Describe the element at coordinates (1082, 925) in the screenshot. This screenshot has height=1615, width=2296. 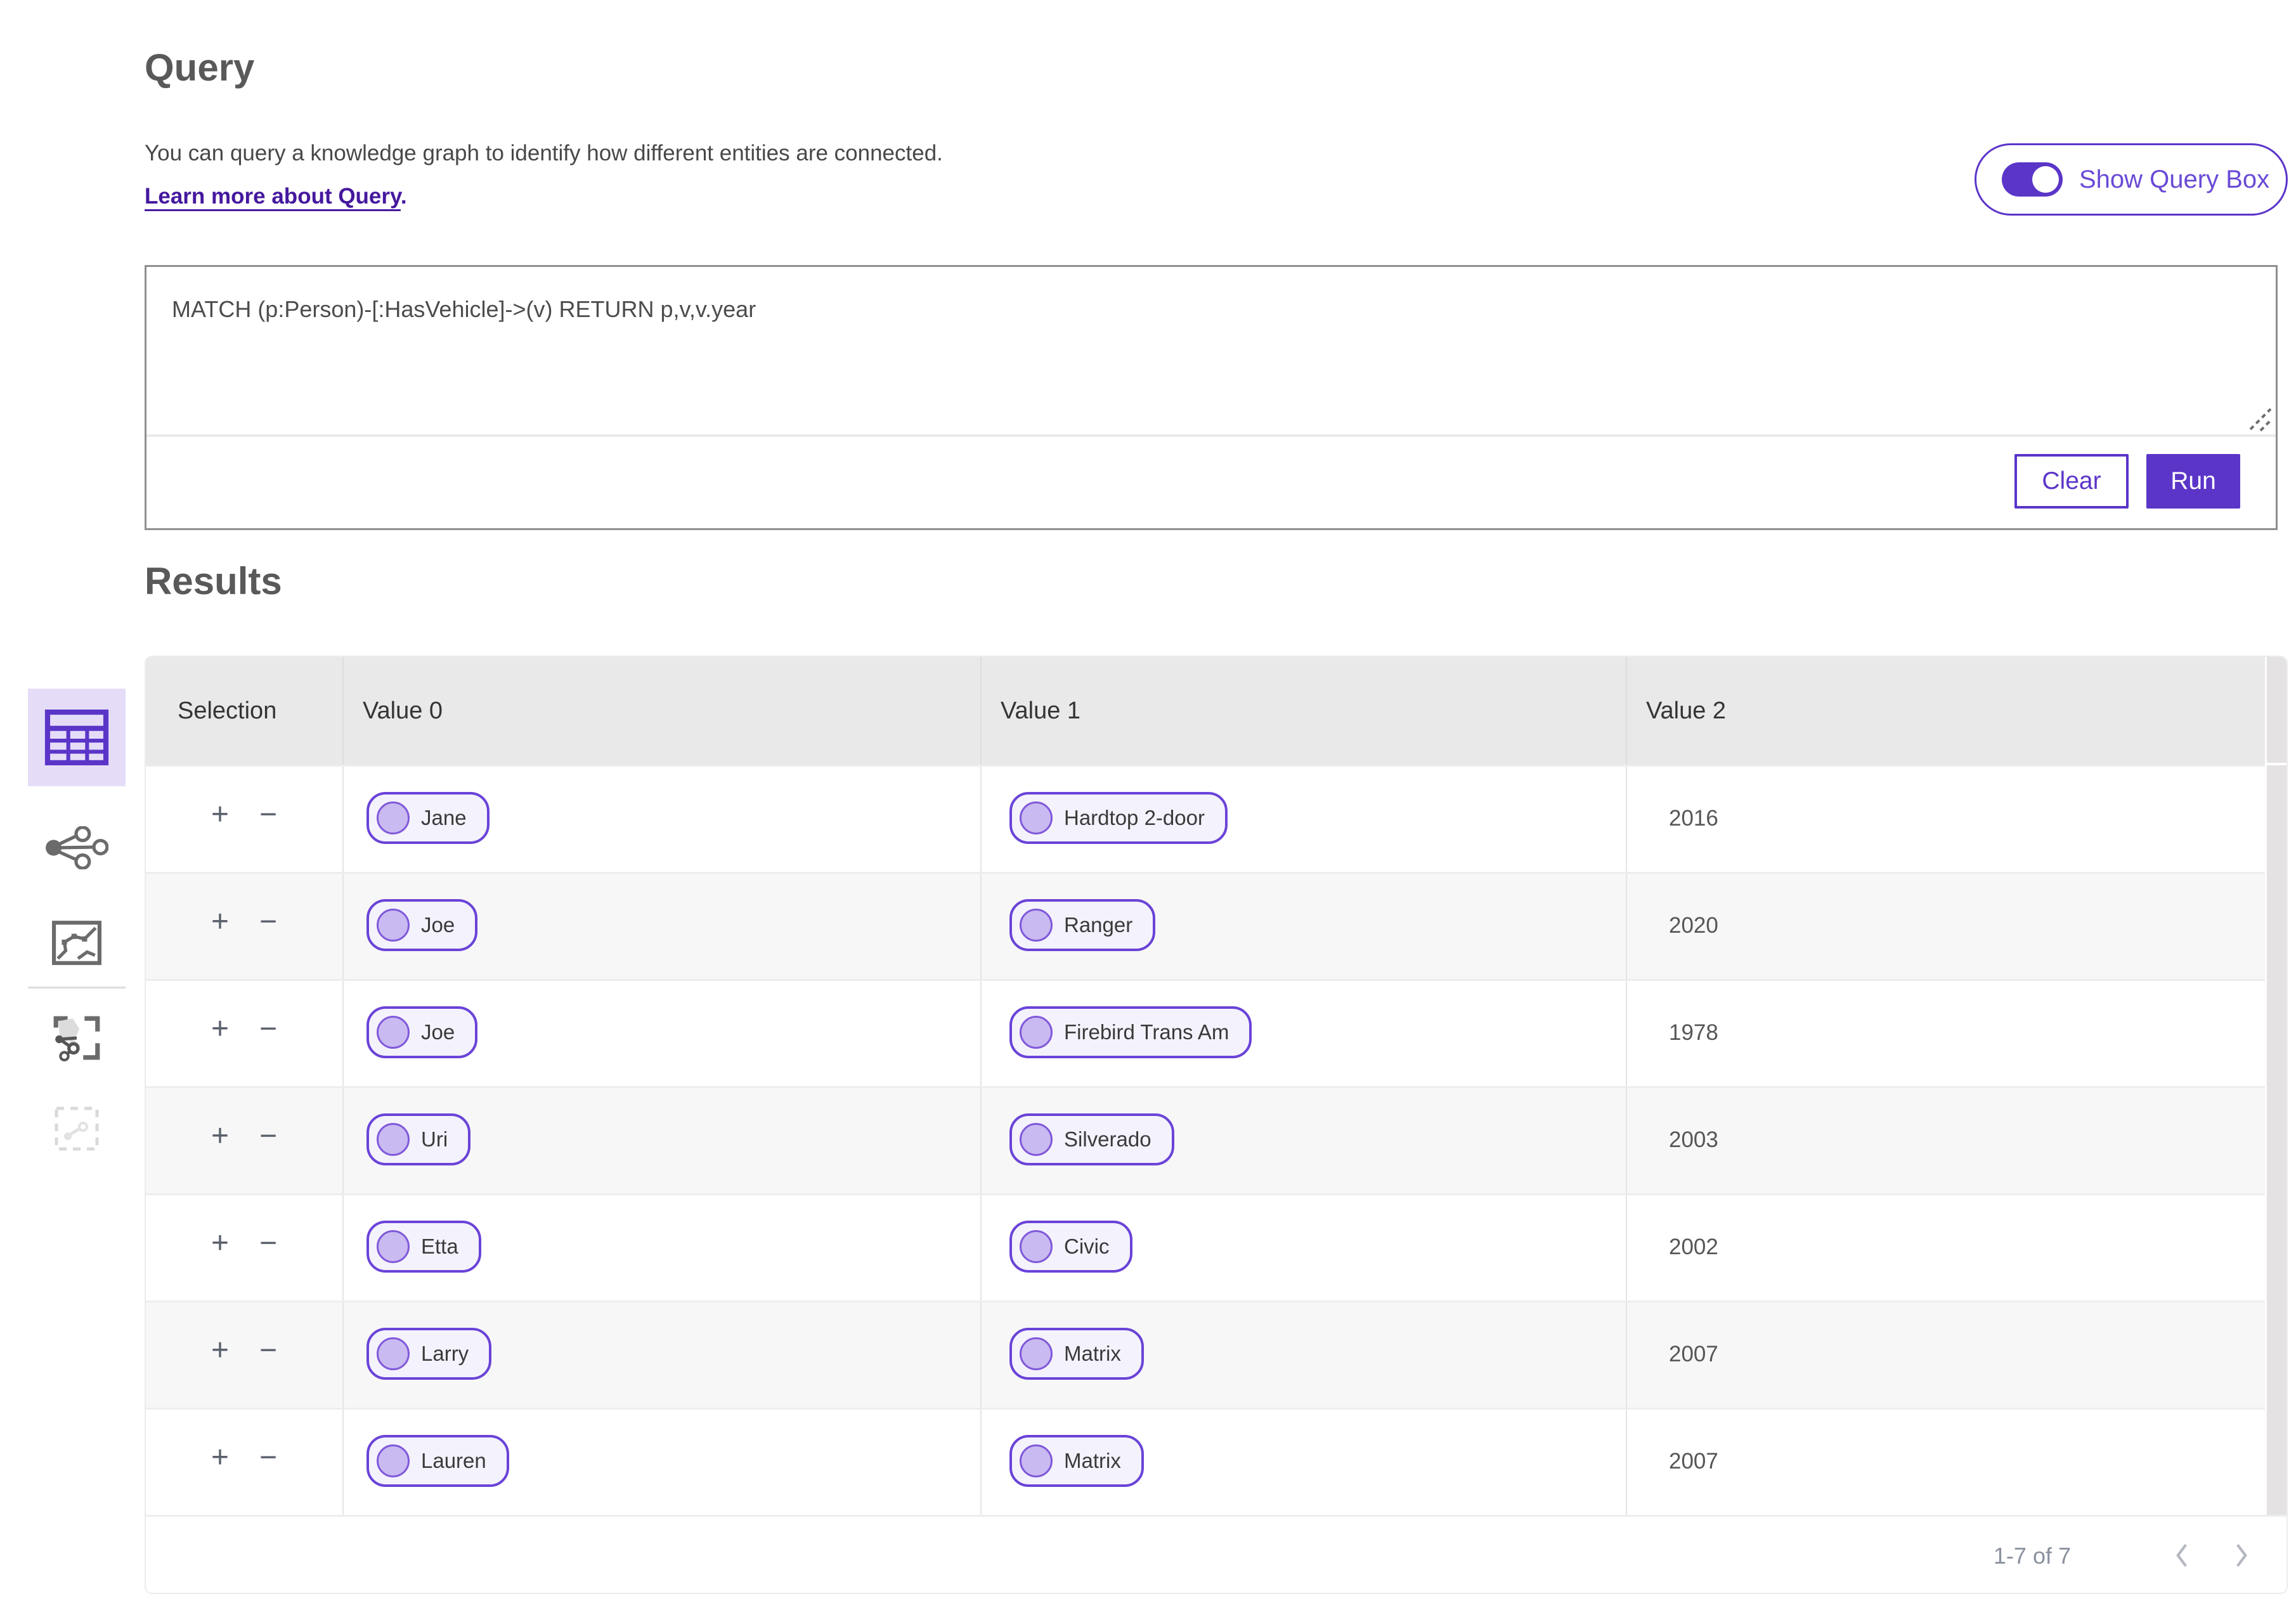
I see `vehicle-node-pill: Ranger` at that location.